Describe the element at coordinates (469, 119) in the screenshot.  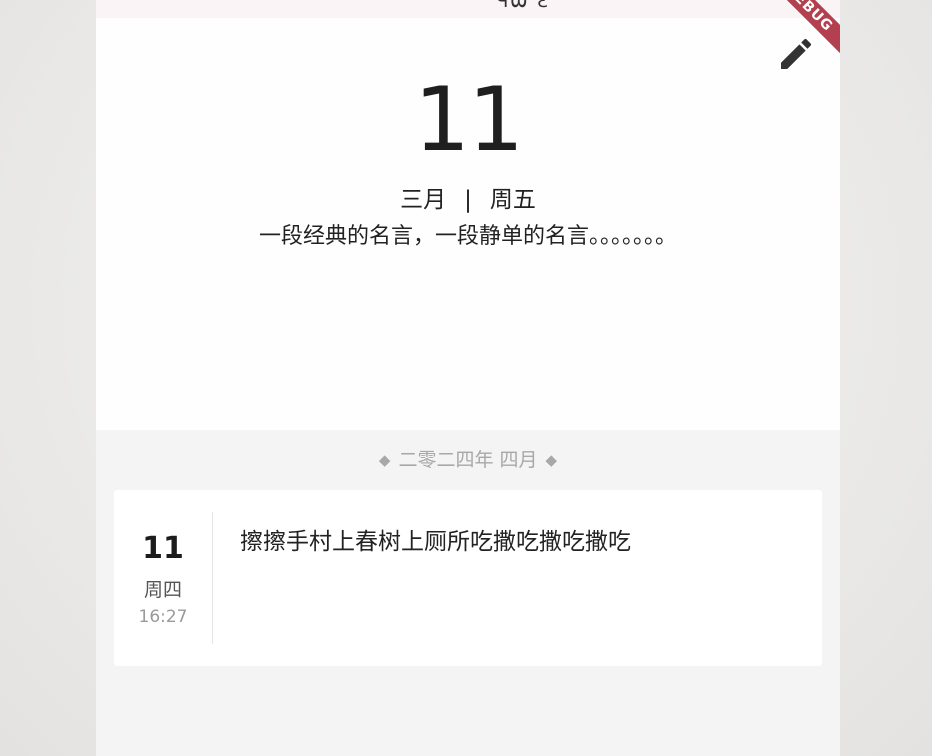
I see `big-day-number: 11` at that location.